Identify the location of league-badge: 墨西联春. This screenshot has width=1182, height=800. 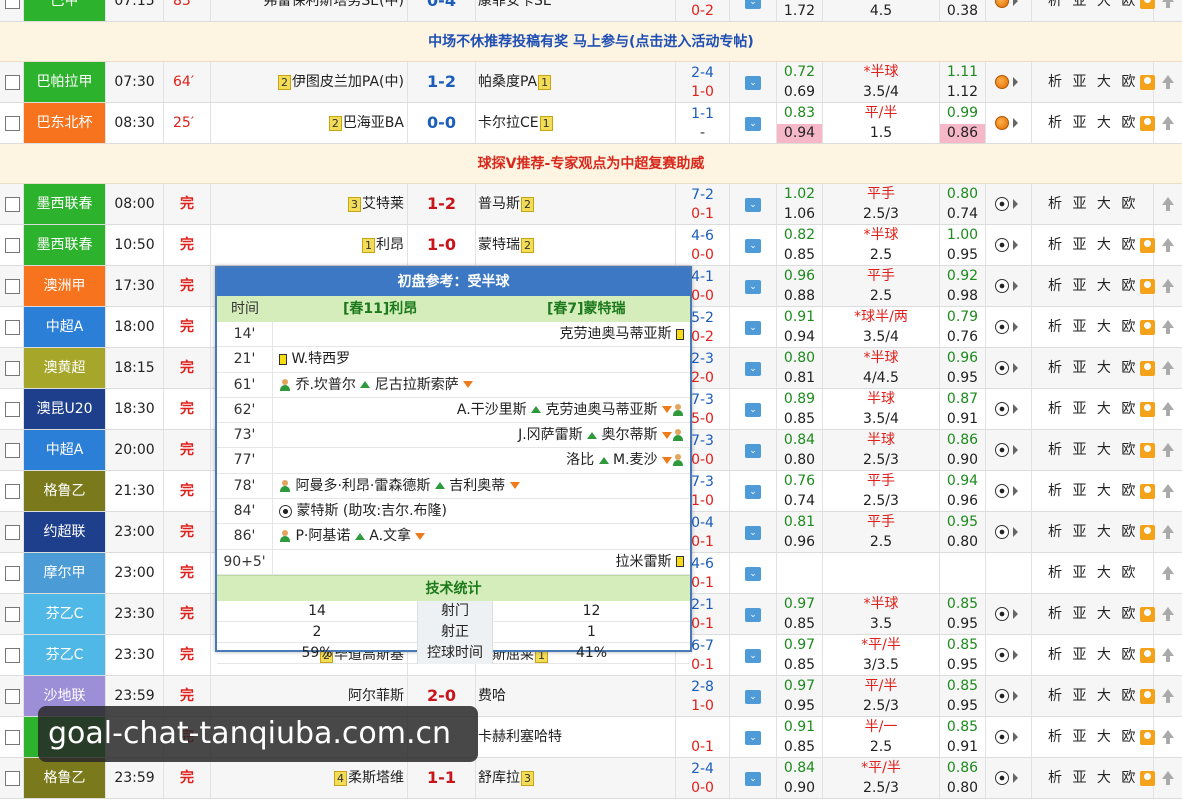
(65, 245).